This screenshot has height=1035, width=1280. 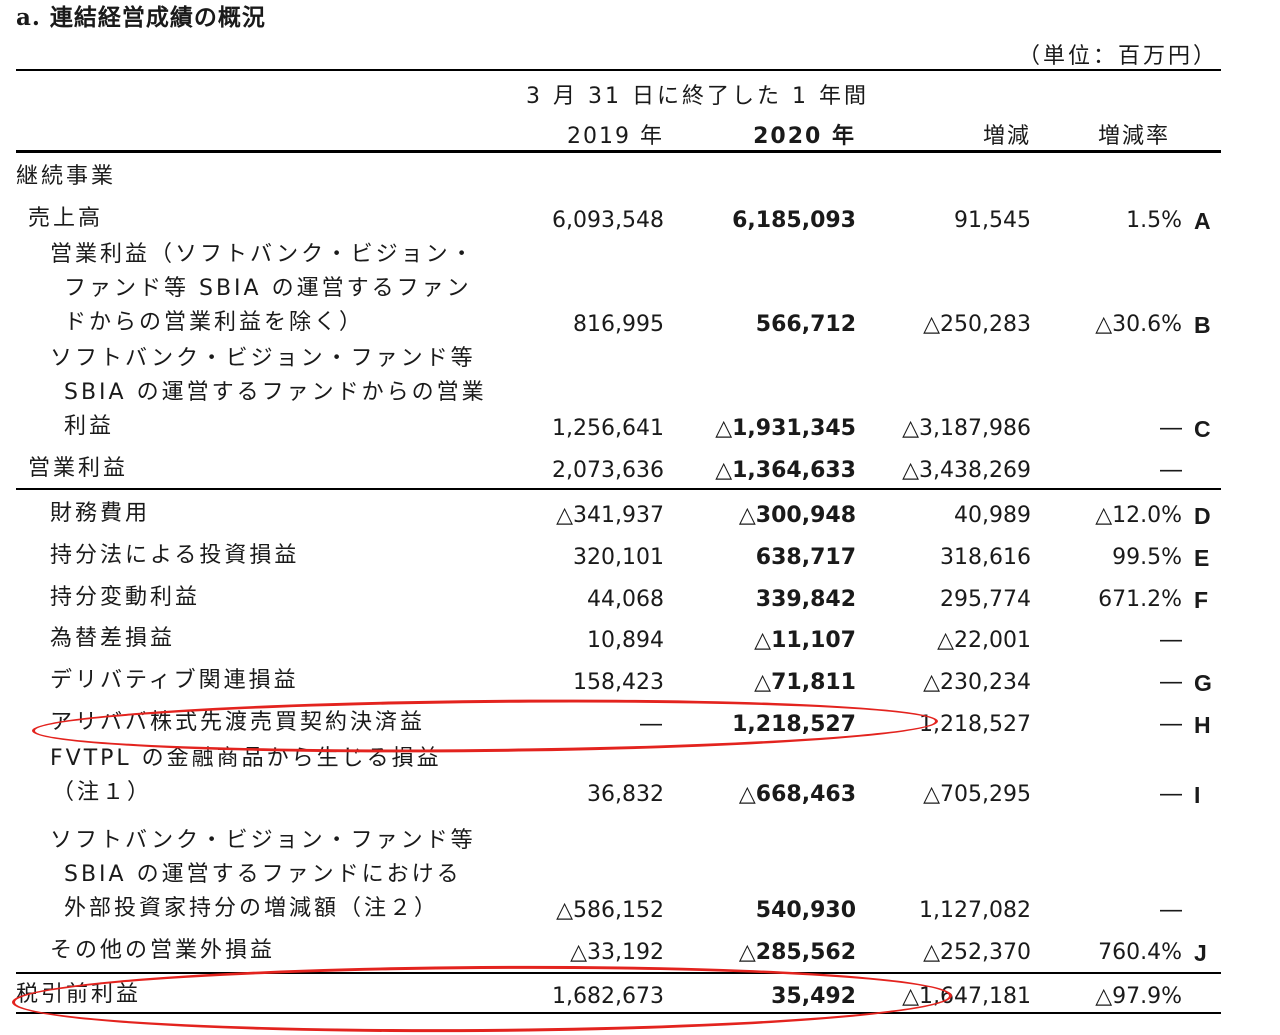 I want to click on table-row: 持分変動利益 44,068 339,842 295,774 671.2% F, so click(x=640, y=599).